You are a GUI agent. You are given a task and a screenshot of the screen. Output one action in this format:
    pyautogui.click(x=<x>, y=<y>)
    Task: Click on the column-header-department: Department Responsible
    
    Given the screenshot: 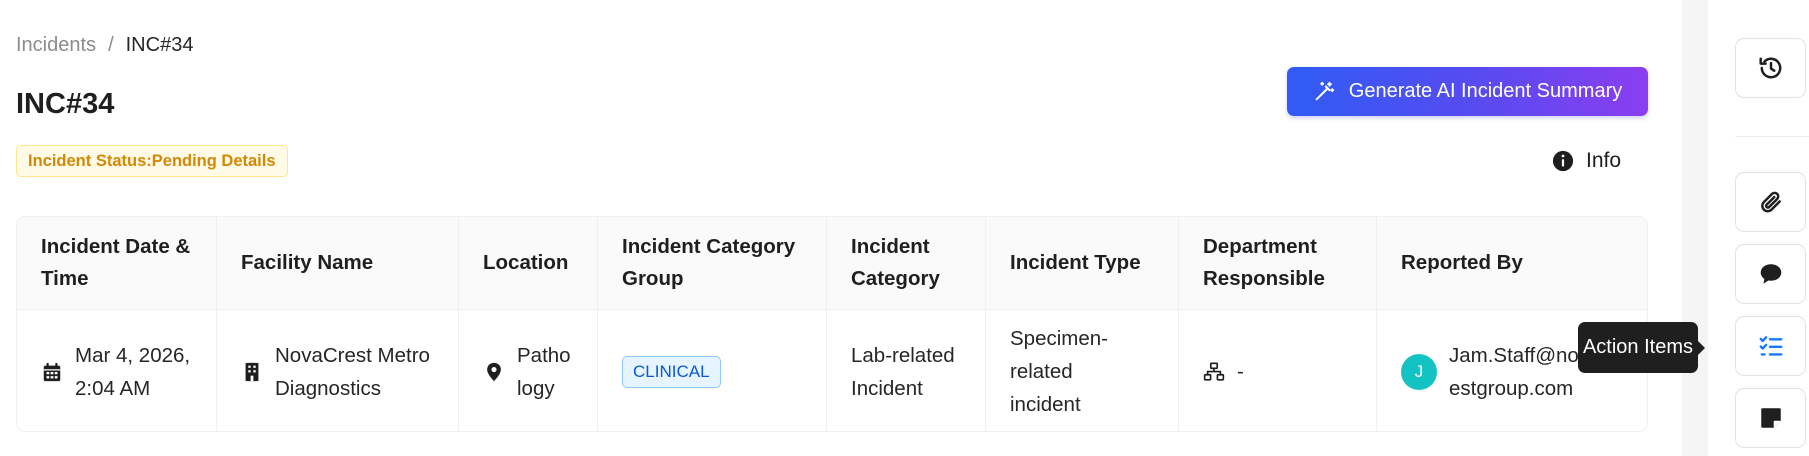 What is the action you would take?
    pyautogui.click(x=1278, y=263)
    